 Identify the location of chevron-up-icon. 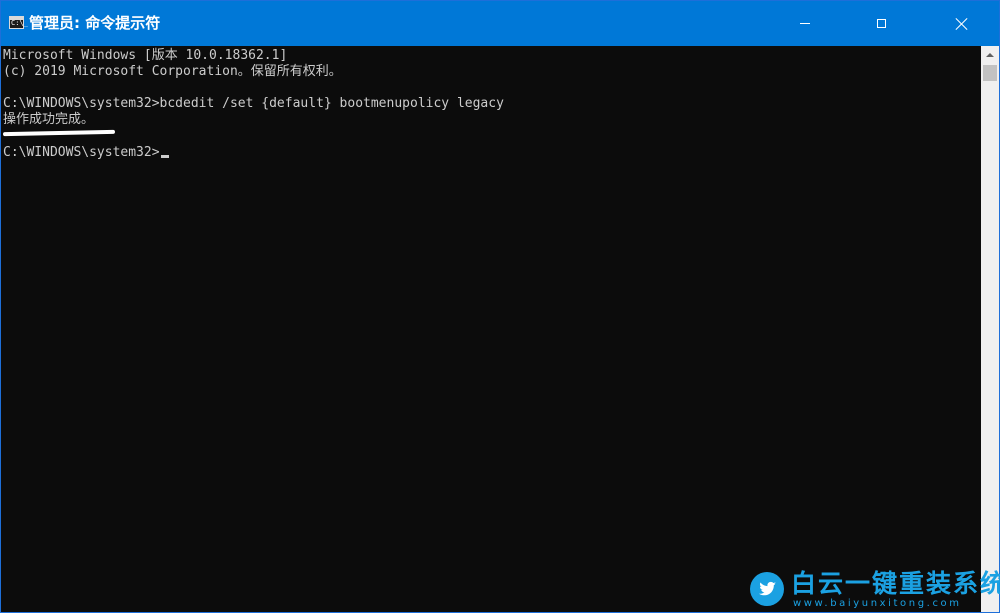
(990, 54).